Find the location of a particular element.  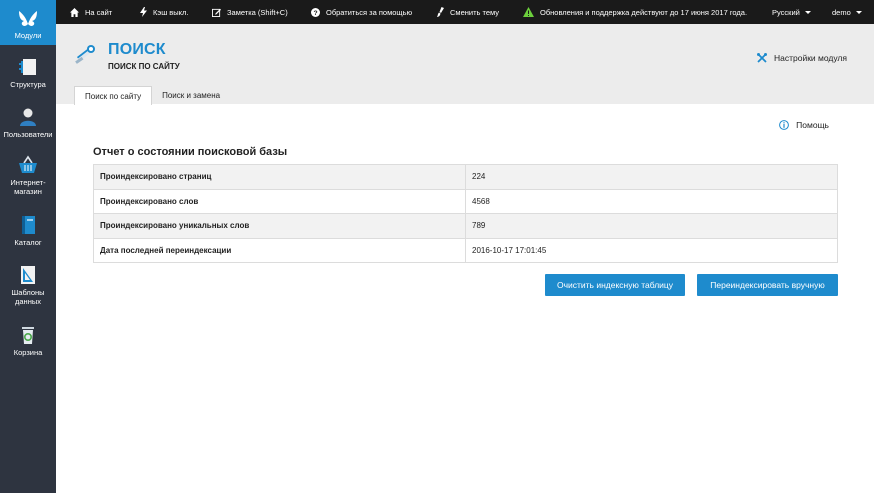

module-settings-label: Настройки модуля is located at coordinates (810, 58).